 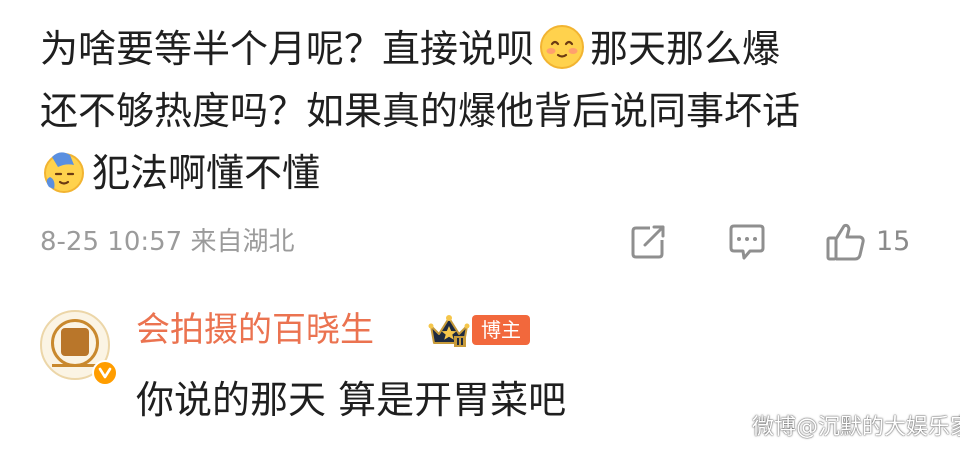 I want to click on crown-level-icon, so click(x=449, y=331).